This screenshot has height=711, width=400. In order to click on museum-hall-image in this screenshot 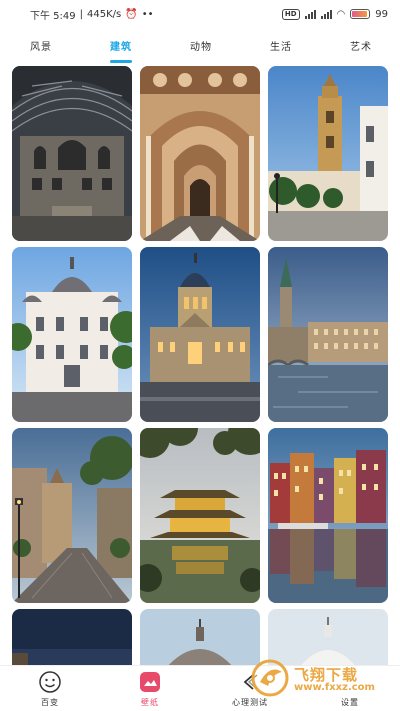, I will do `click(72, 153)`.